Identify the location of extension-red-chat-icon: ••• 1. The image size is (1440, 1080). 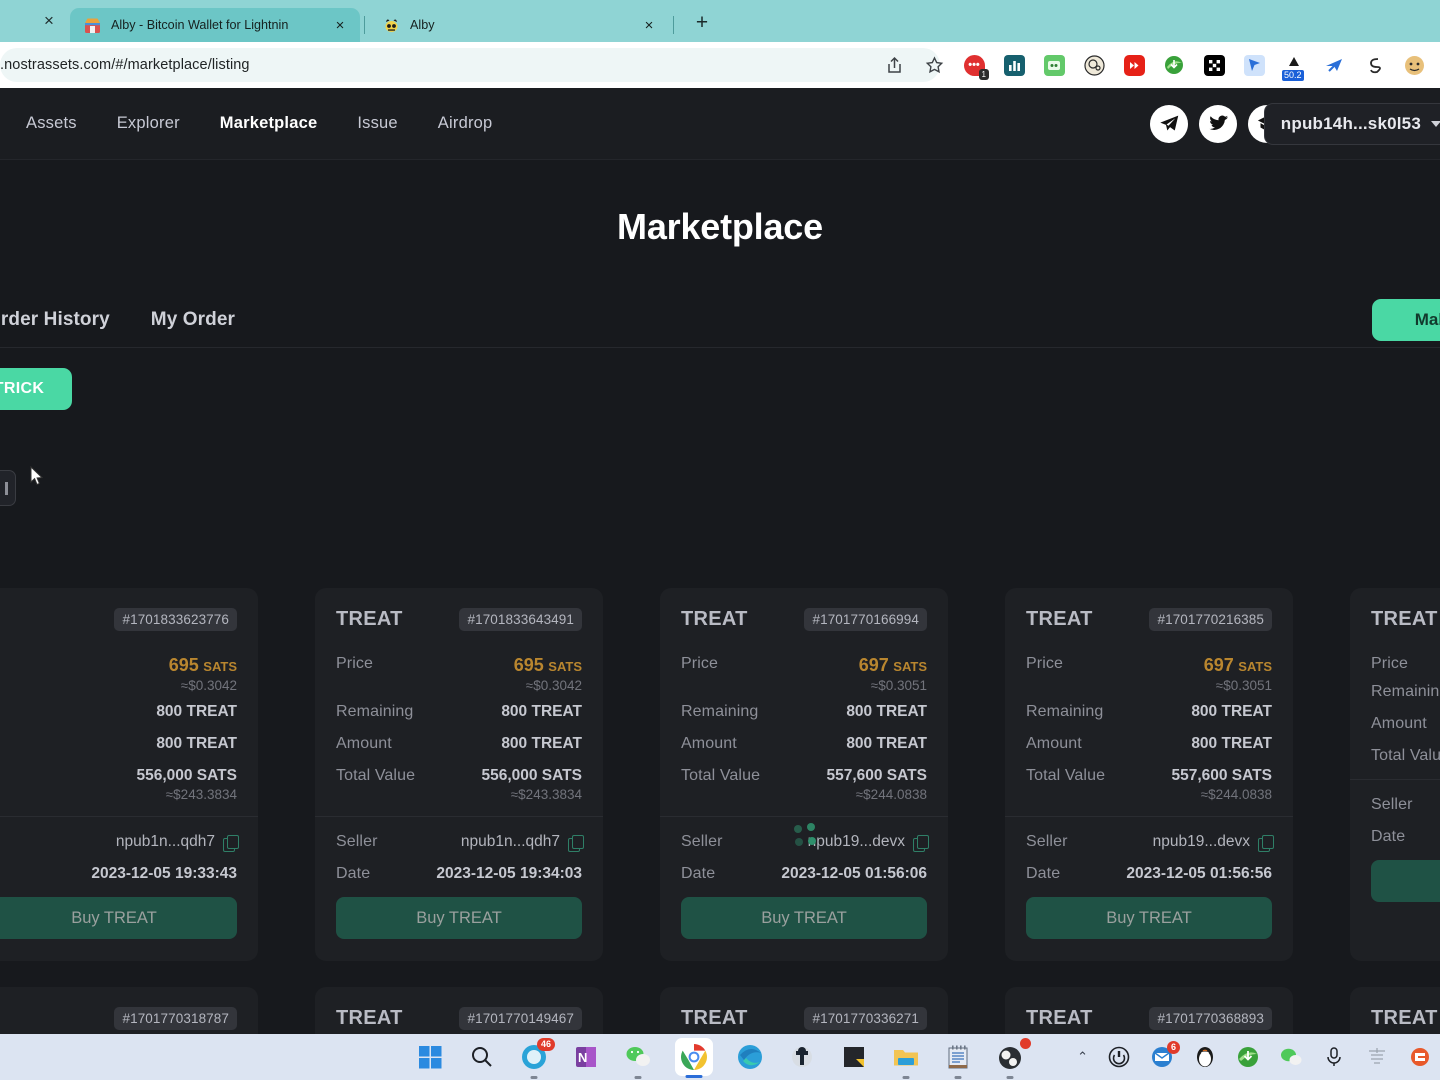
(974, 65).